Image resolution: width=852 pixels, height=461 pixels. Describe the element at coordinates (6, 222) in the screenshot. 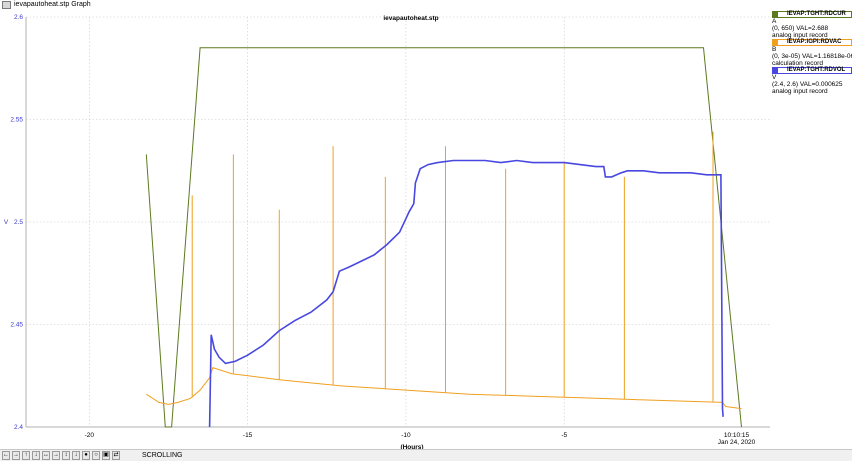

I see `y-axis-label: V` at that location.